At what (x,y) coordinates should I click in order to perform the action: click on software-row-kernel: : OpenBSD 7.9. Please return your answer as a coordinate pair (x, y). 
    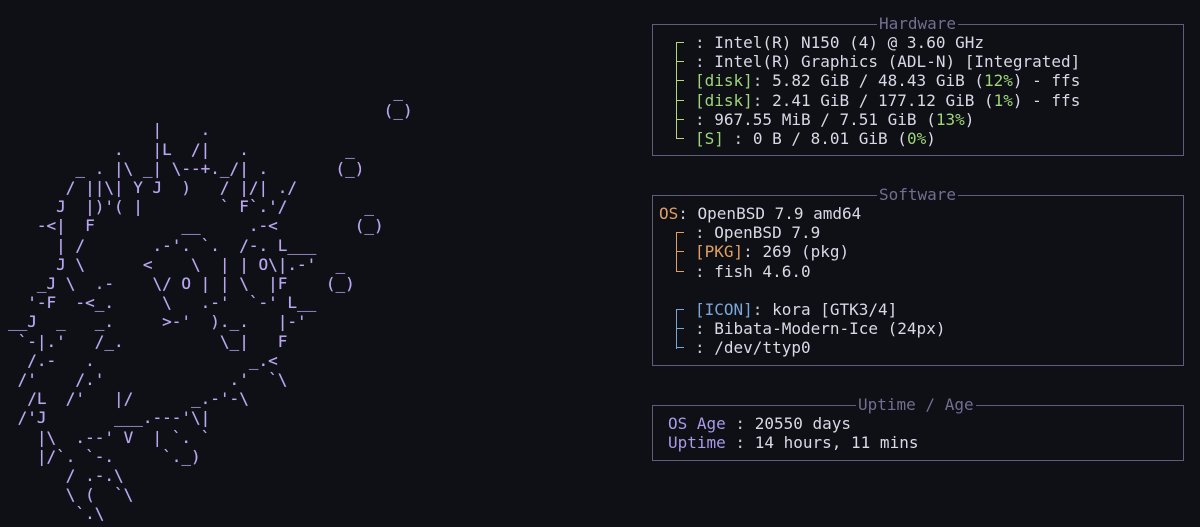
    Looking at the image, I should click on (807, 233).